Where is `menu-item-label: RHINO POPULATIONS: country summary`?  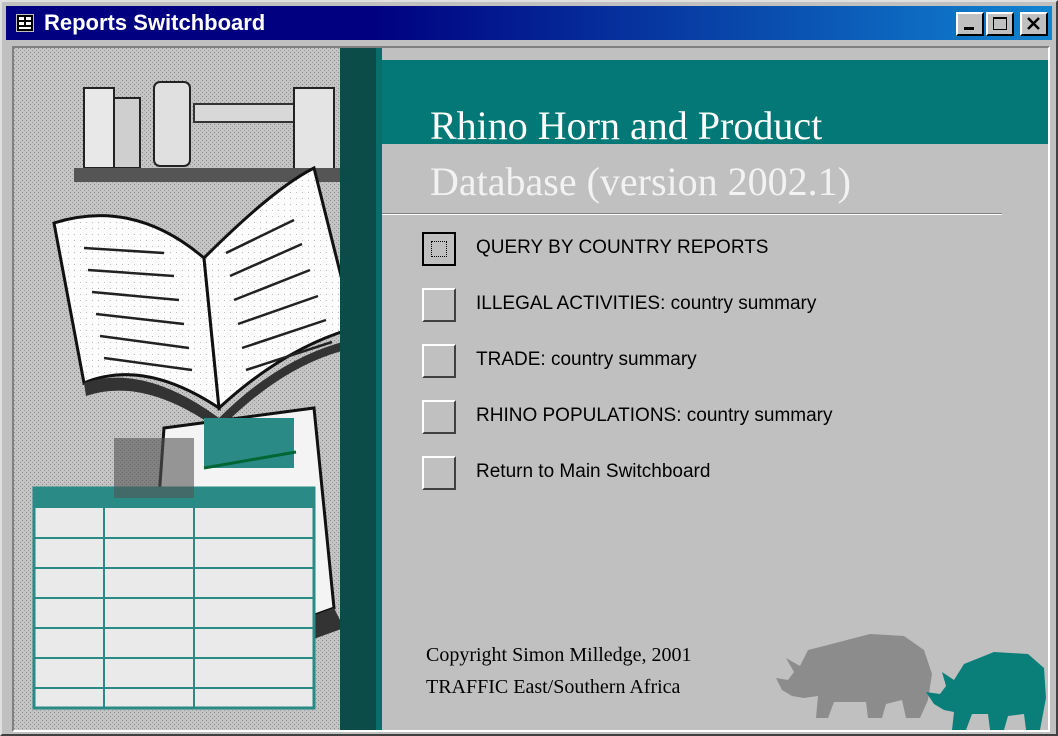
menu-item-label: RHINO POPULATIONS: country summary is located at coordinates (654, 415).